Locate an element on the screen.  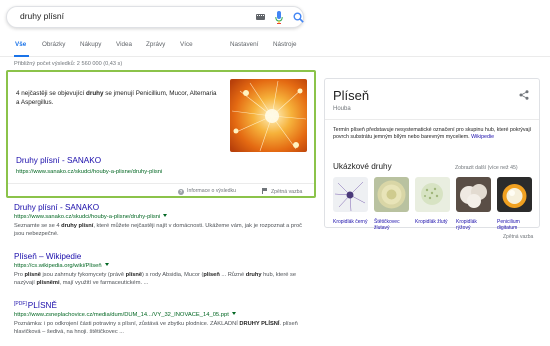
wikipedia-link: Wikipedie is located at coordinates (482, 137).